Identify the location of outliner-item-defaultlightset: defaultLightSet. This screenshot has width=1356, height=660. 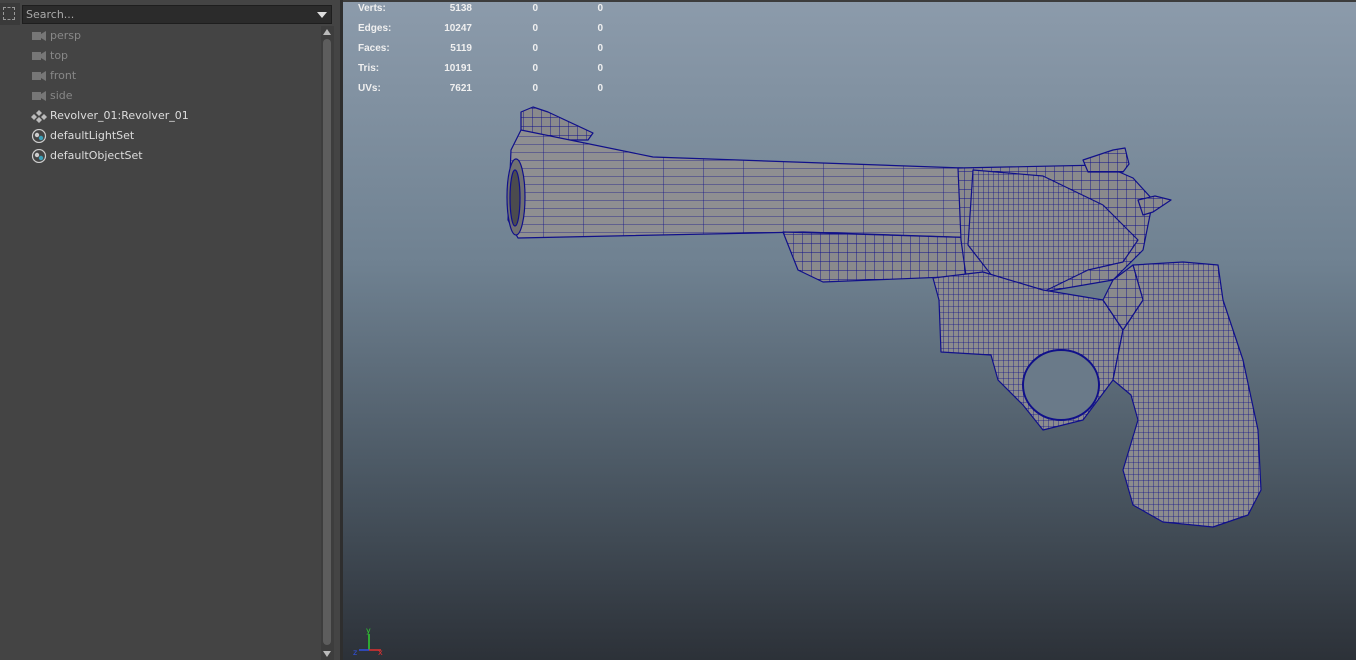
(160, 136).